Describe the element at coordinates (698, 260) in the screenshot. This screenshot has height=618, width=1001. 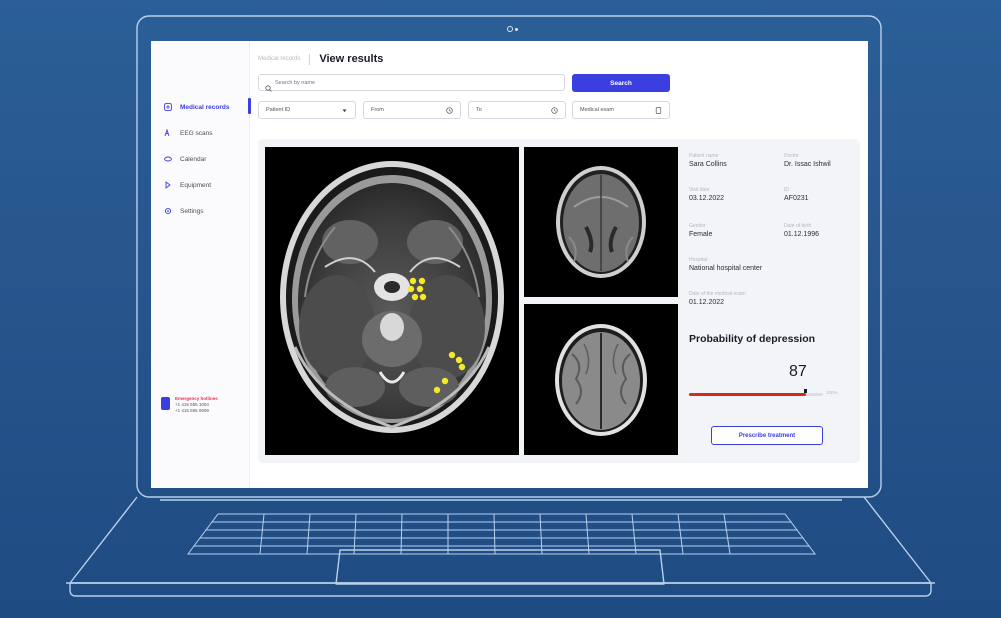
I see `field-label: Hospital` at that location.